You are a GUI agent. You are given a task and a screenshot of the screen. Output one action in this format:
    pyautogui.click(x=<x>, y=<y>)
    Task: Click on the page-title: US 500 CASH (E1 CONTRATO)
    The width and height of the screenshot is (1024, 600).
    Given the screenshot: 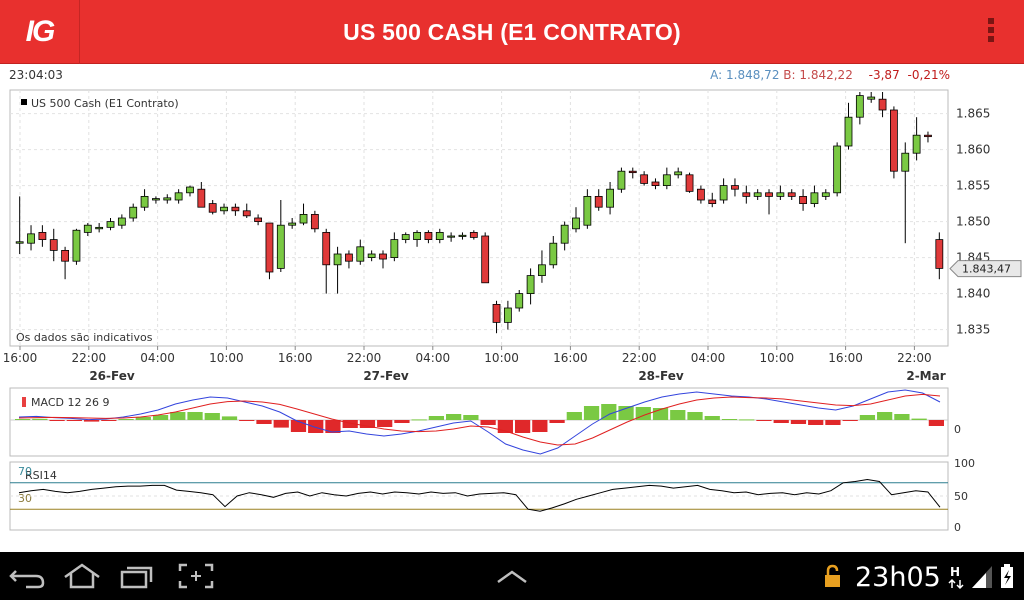 What is the action you would take?
    pyautogui.click(x=512, y=32)
    